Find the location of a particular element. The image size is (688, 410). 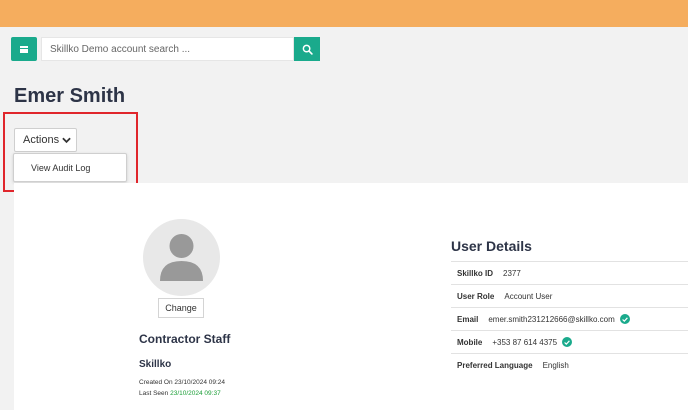

change-avatar-button: Change is located at coordinates (181, 308).